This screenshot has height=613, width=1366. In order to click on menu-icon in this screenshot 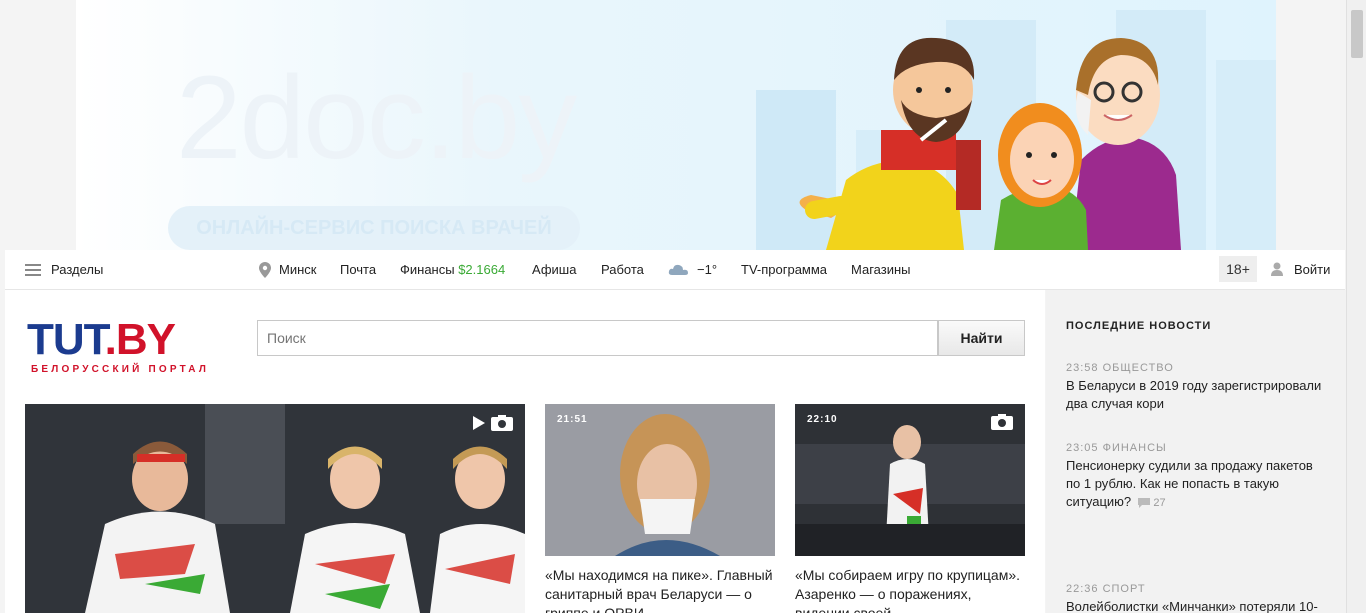, I will do `click(33, 270)`.